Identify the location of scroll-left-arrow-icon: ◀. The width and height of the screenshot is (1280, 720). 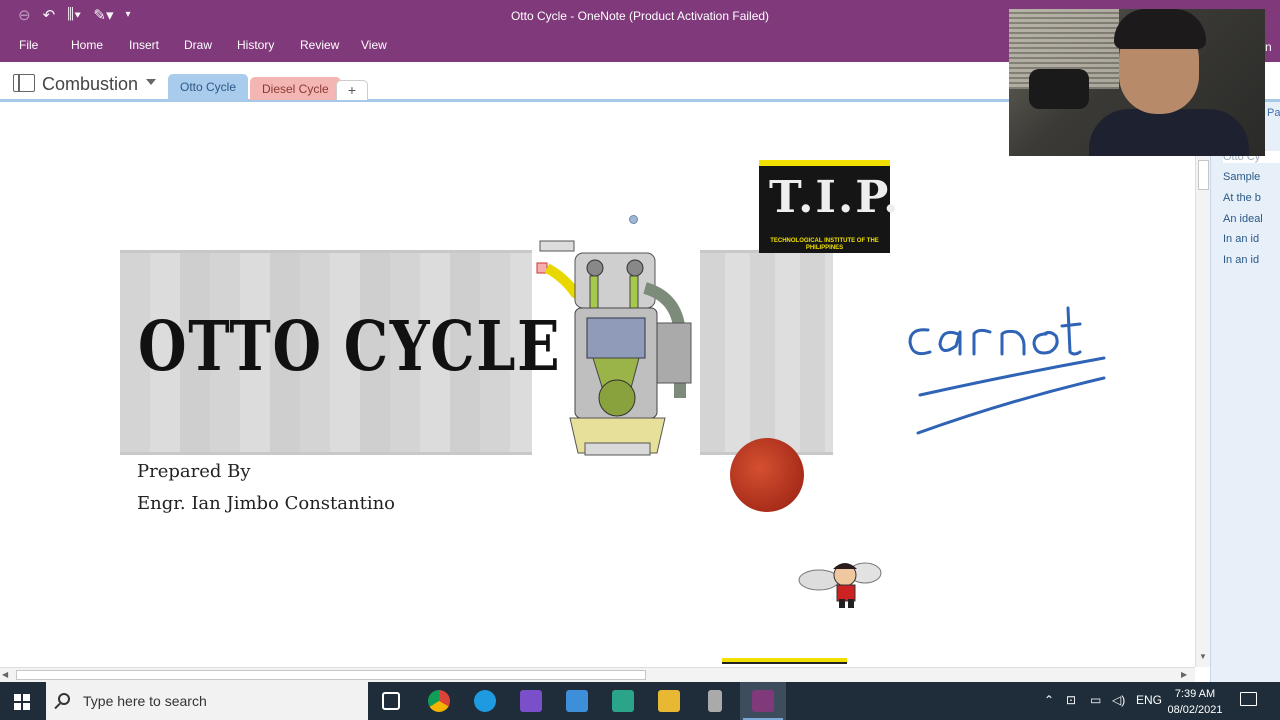
(5, 674).